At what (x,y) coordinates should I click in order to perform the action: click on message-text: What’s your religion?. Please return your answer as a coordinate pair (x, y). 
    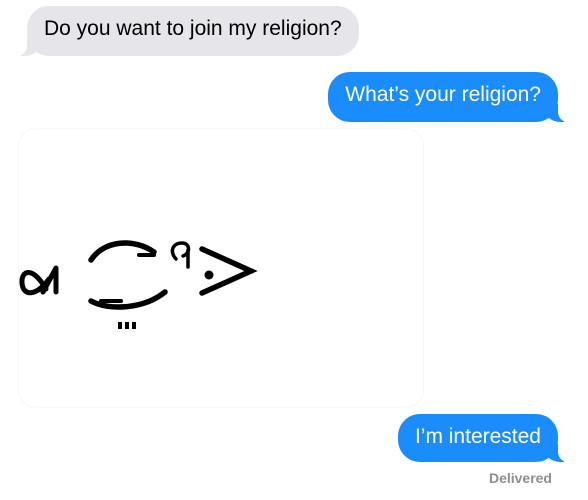
    Looking at the image, I should click on (443, 94).